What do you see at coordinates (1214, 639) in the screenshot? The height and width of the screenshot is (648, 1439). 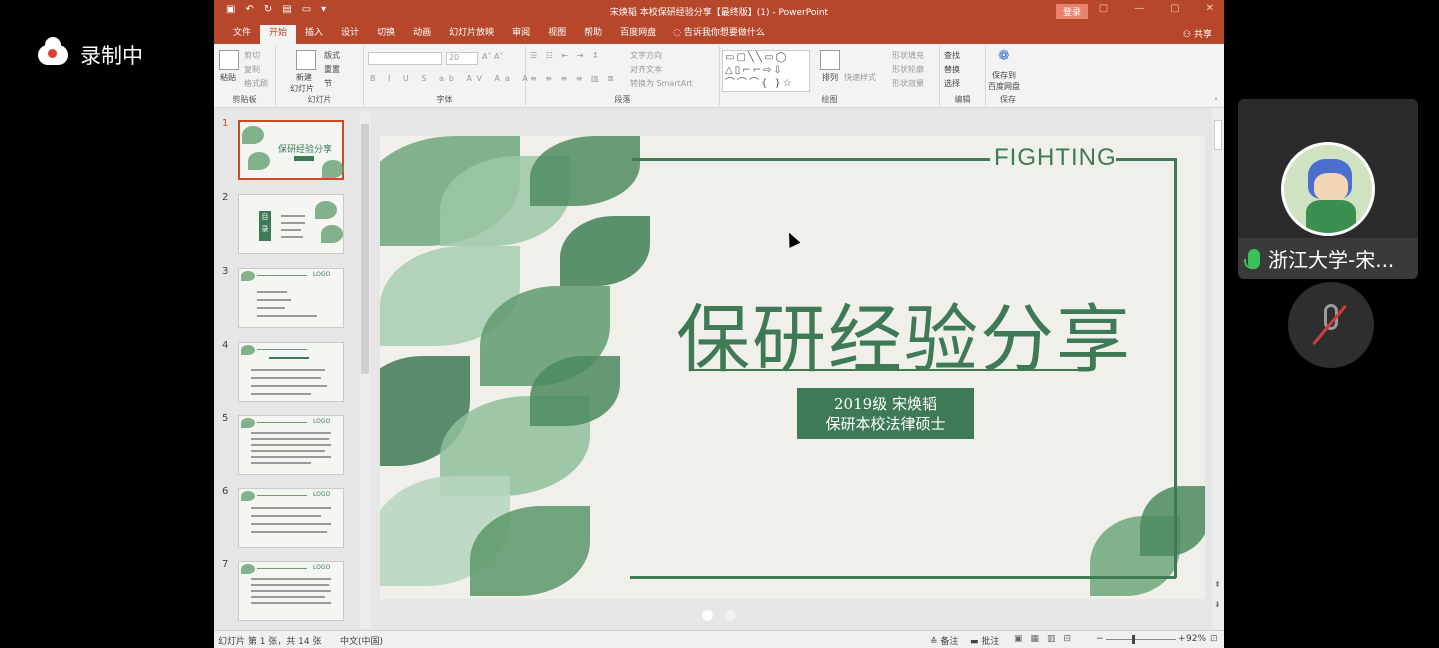 I see `fit-slide-icon: ⊡` at bounding box center [1214, 639].